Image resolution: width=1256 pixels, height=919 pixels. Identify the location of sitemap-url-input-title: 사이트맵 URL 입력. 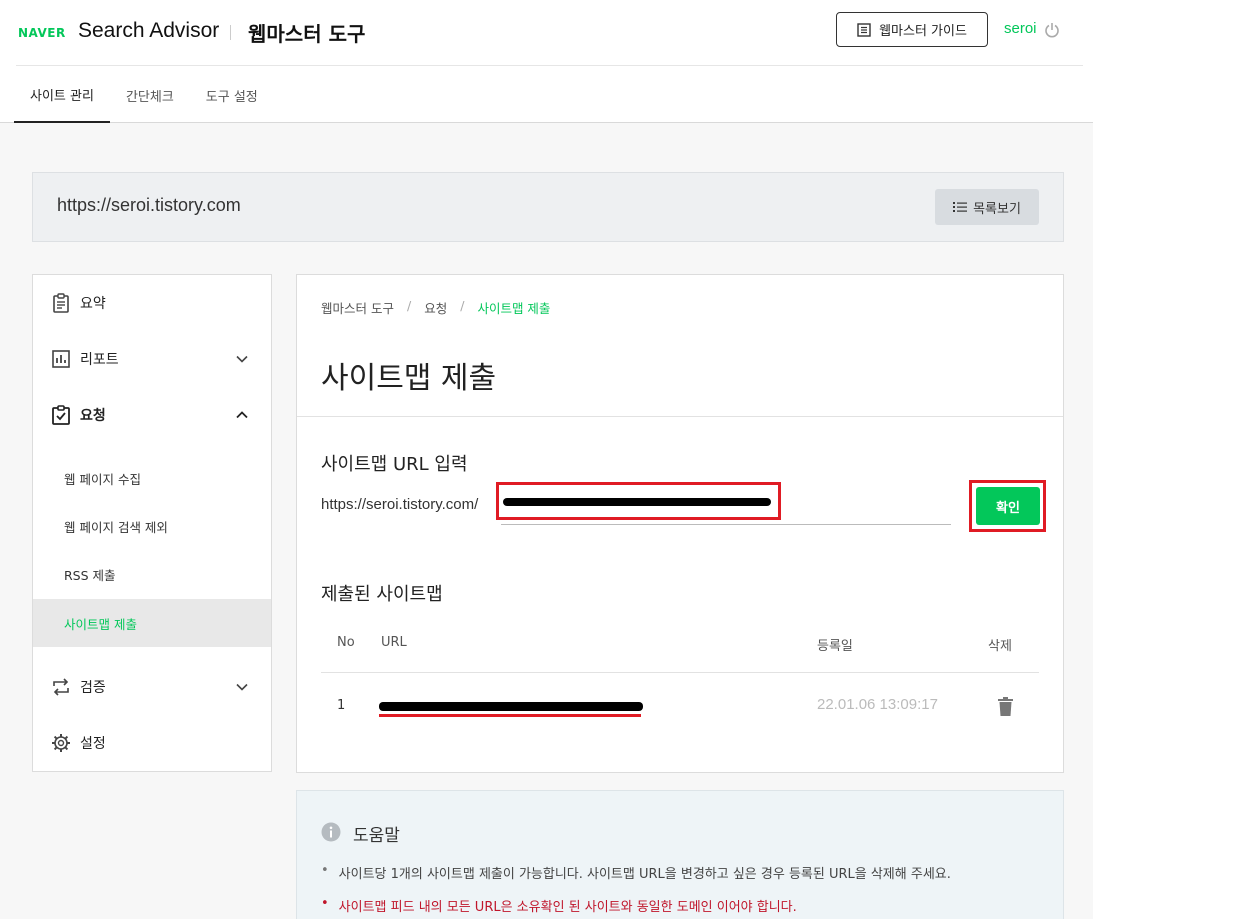
(394, 464).